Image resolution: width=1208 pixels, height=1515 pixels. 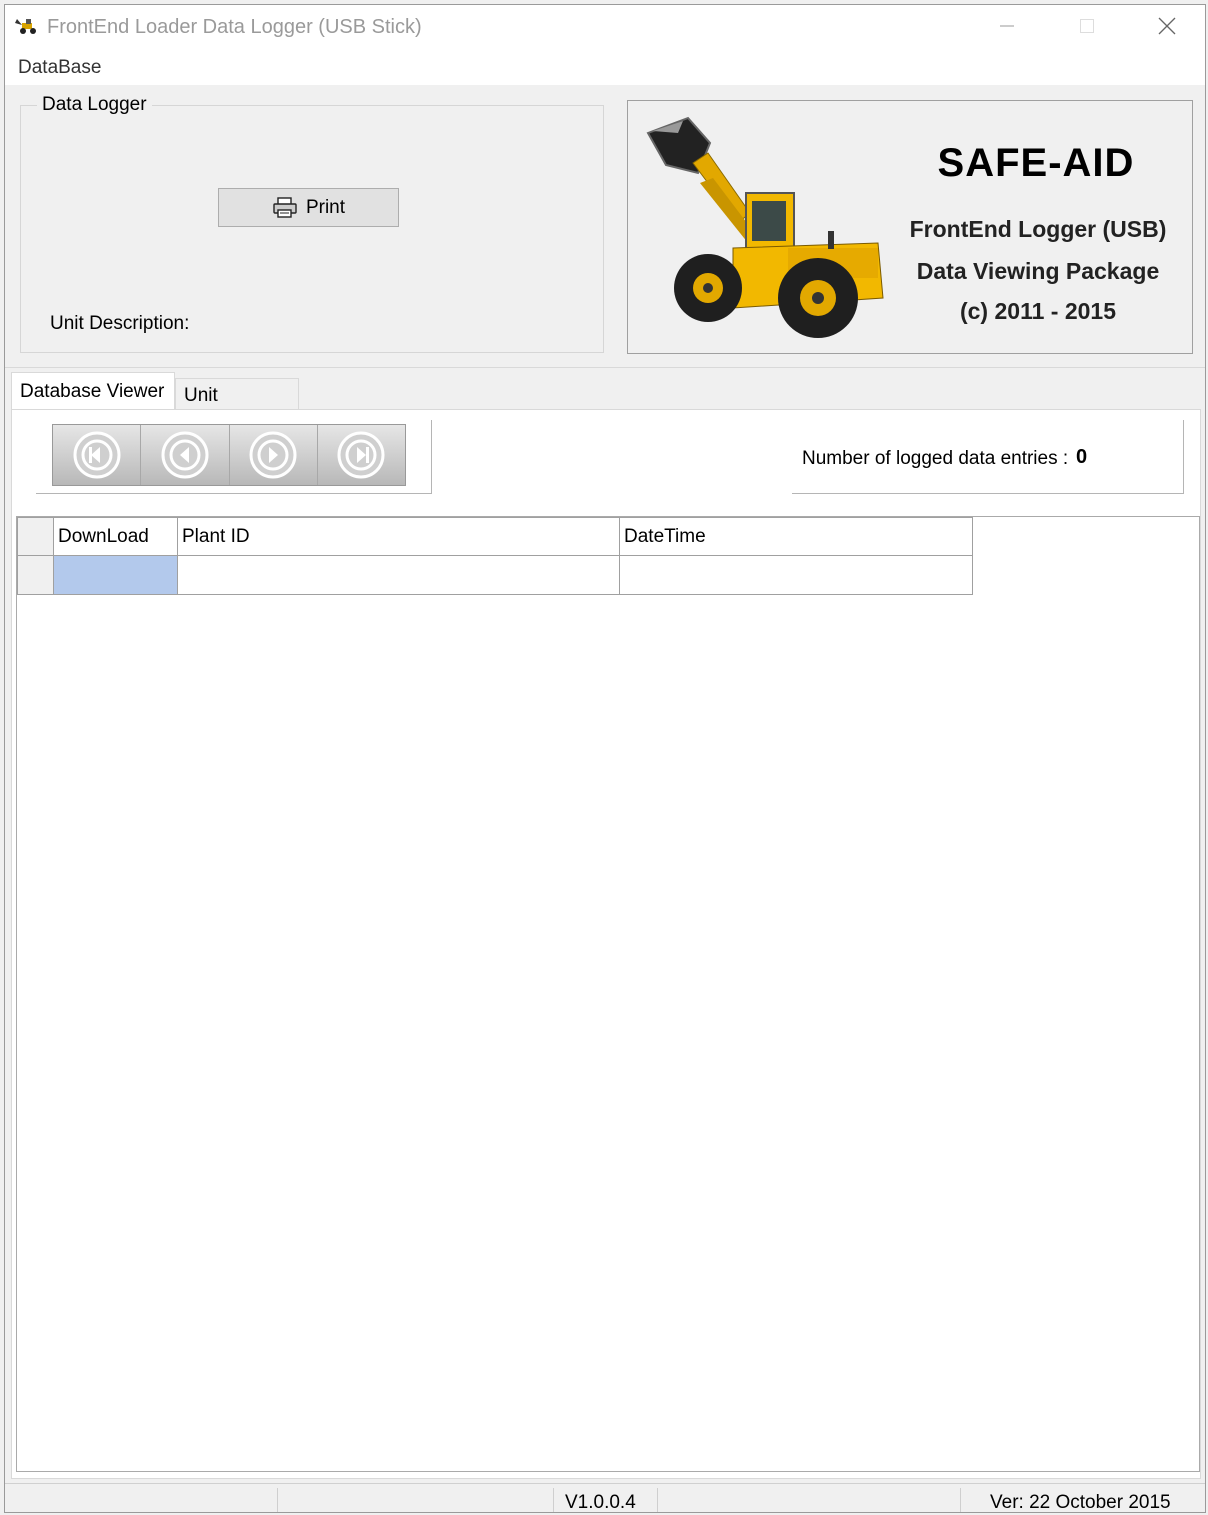 I want to click on previous-record-button, so click(x=185, y=455).